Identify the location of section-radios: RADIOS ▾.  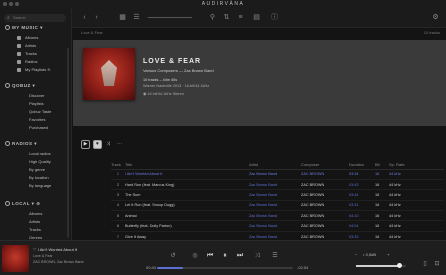
(21, 144).